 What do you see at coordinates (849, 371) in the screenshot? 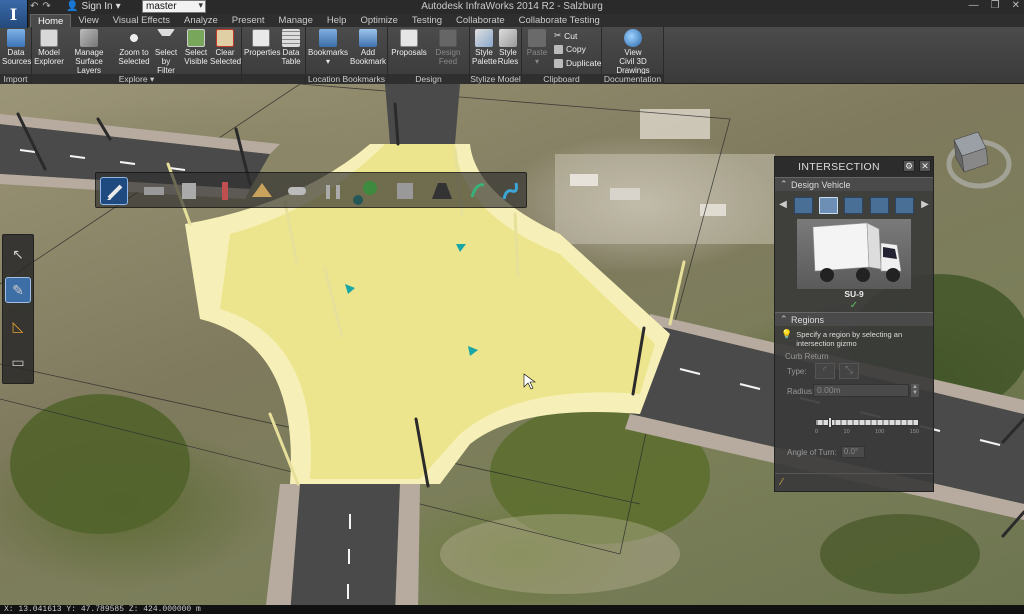
I see `type-option-2: ⤡` at bounding box center [849, 371].